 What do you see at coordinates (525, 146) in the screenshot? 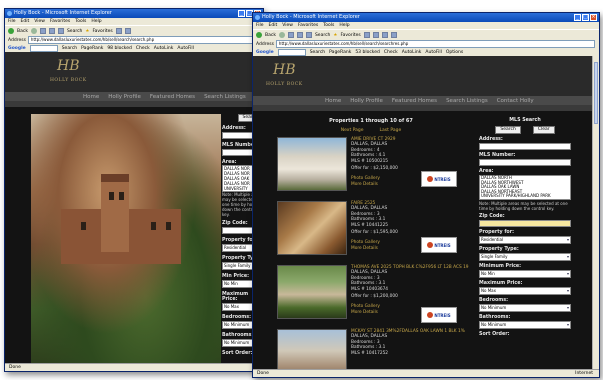
I see `address-field` at bounding box center [525, 146].